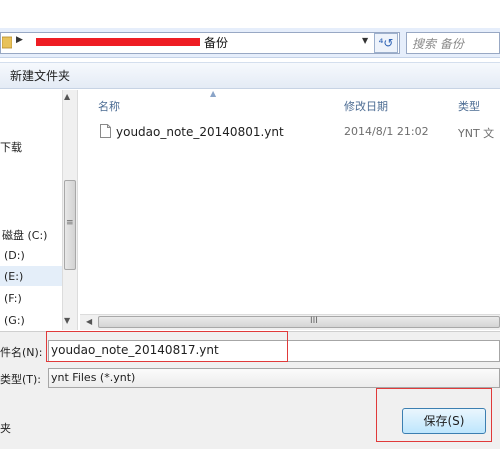 This screenshot has height=449, width=500. I want to click on nav-item-drive-f: (F:), so click(13, 298).